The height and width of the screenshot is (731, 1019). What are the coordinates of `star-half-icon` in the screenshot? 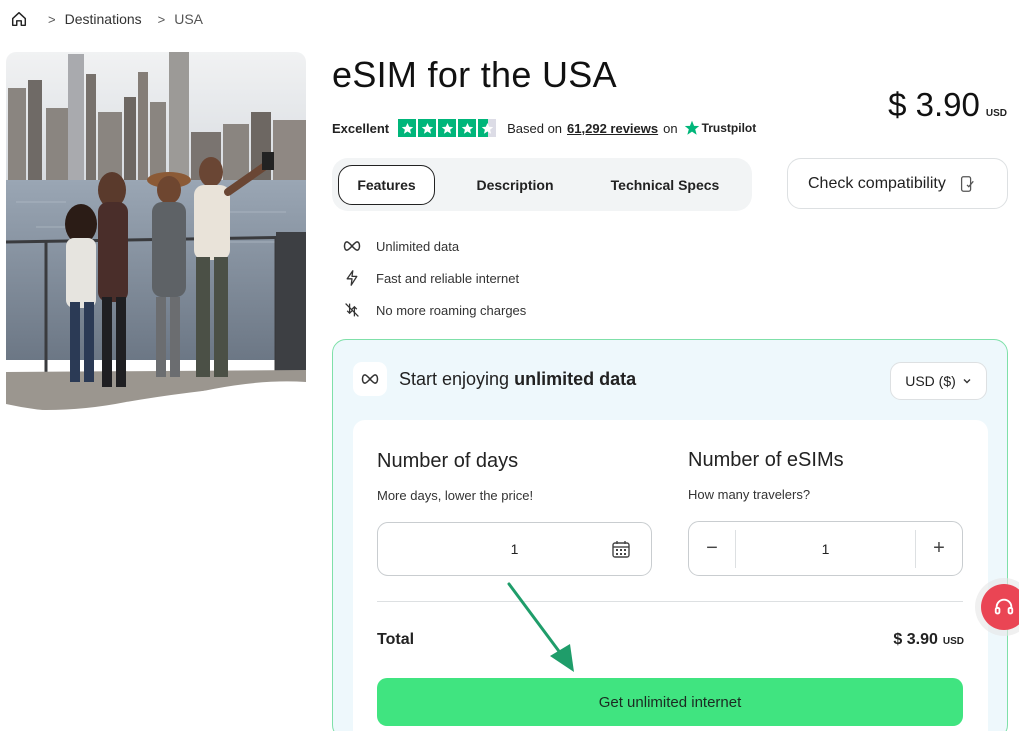 It's located at (487, 128).